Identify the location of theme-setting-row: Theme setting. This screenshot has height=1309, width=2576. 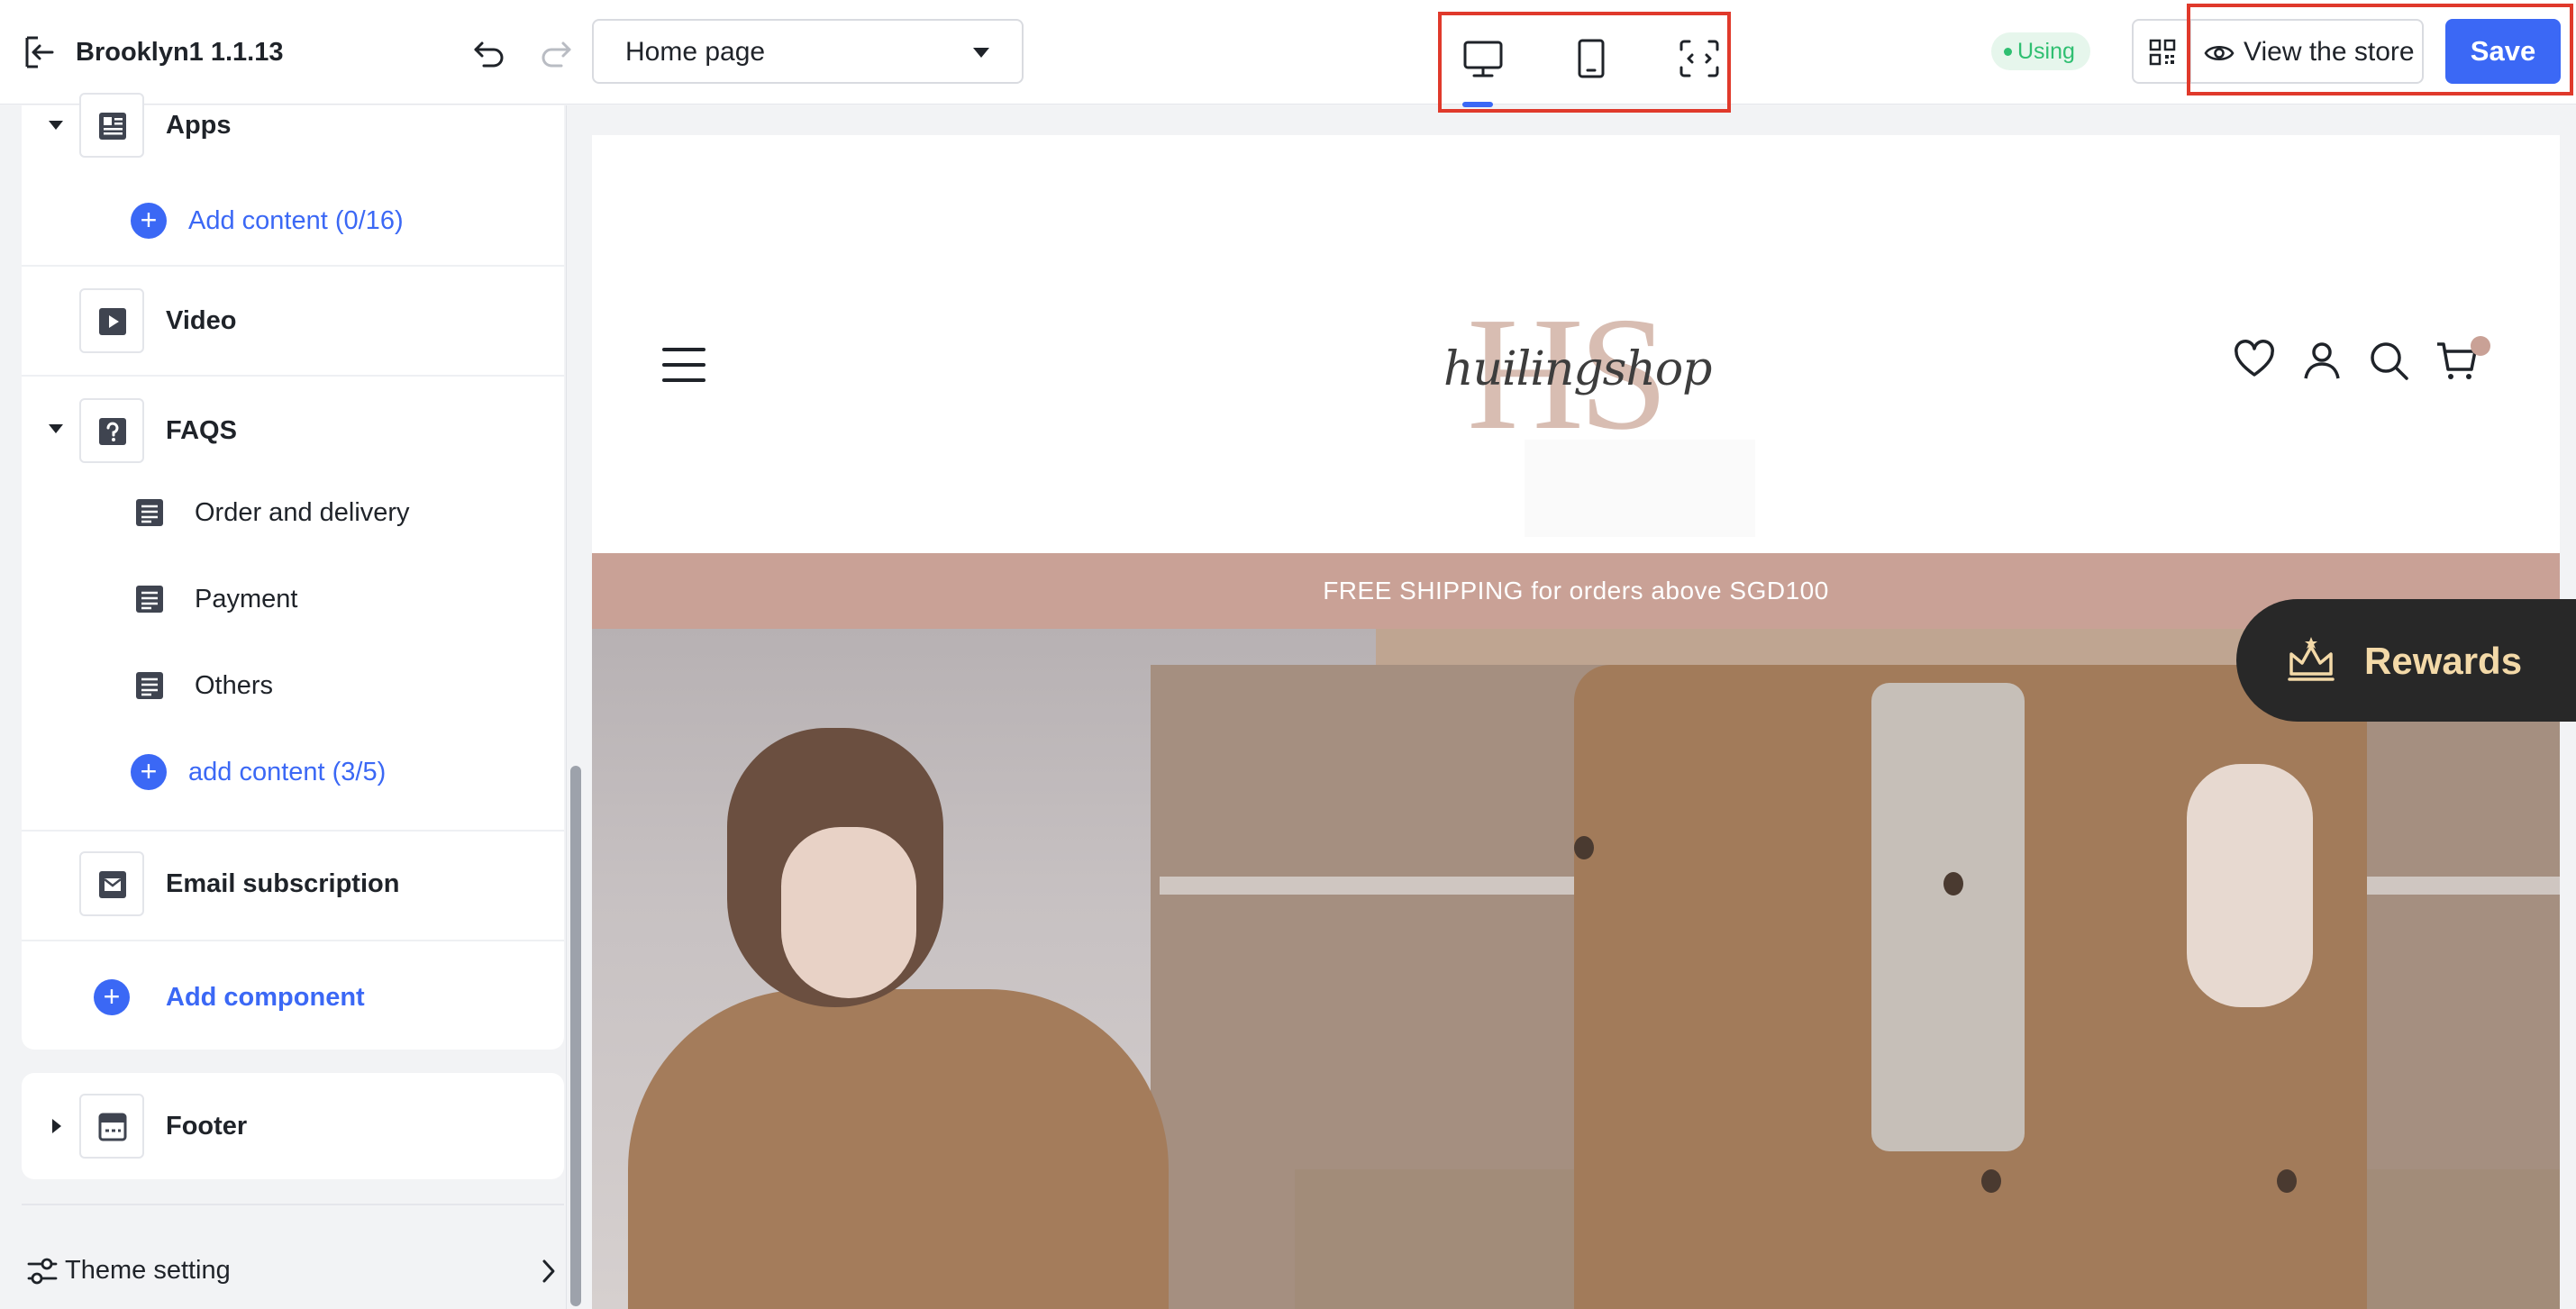
(293, 1272).